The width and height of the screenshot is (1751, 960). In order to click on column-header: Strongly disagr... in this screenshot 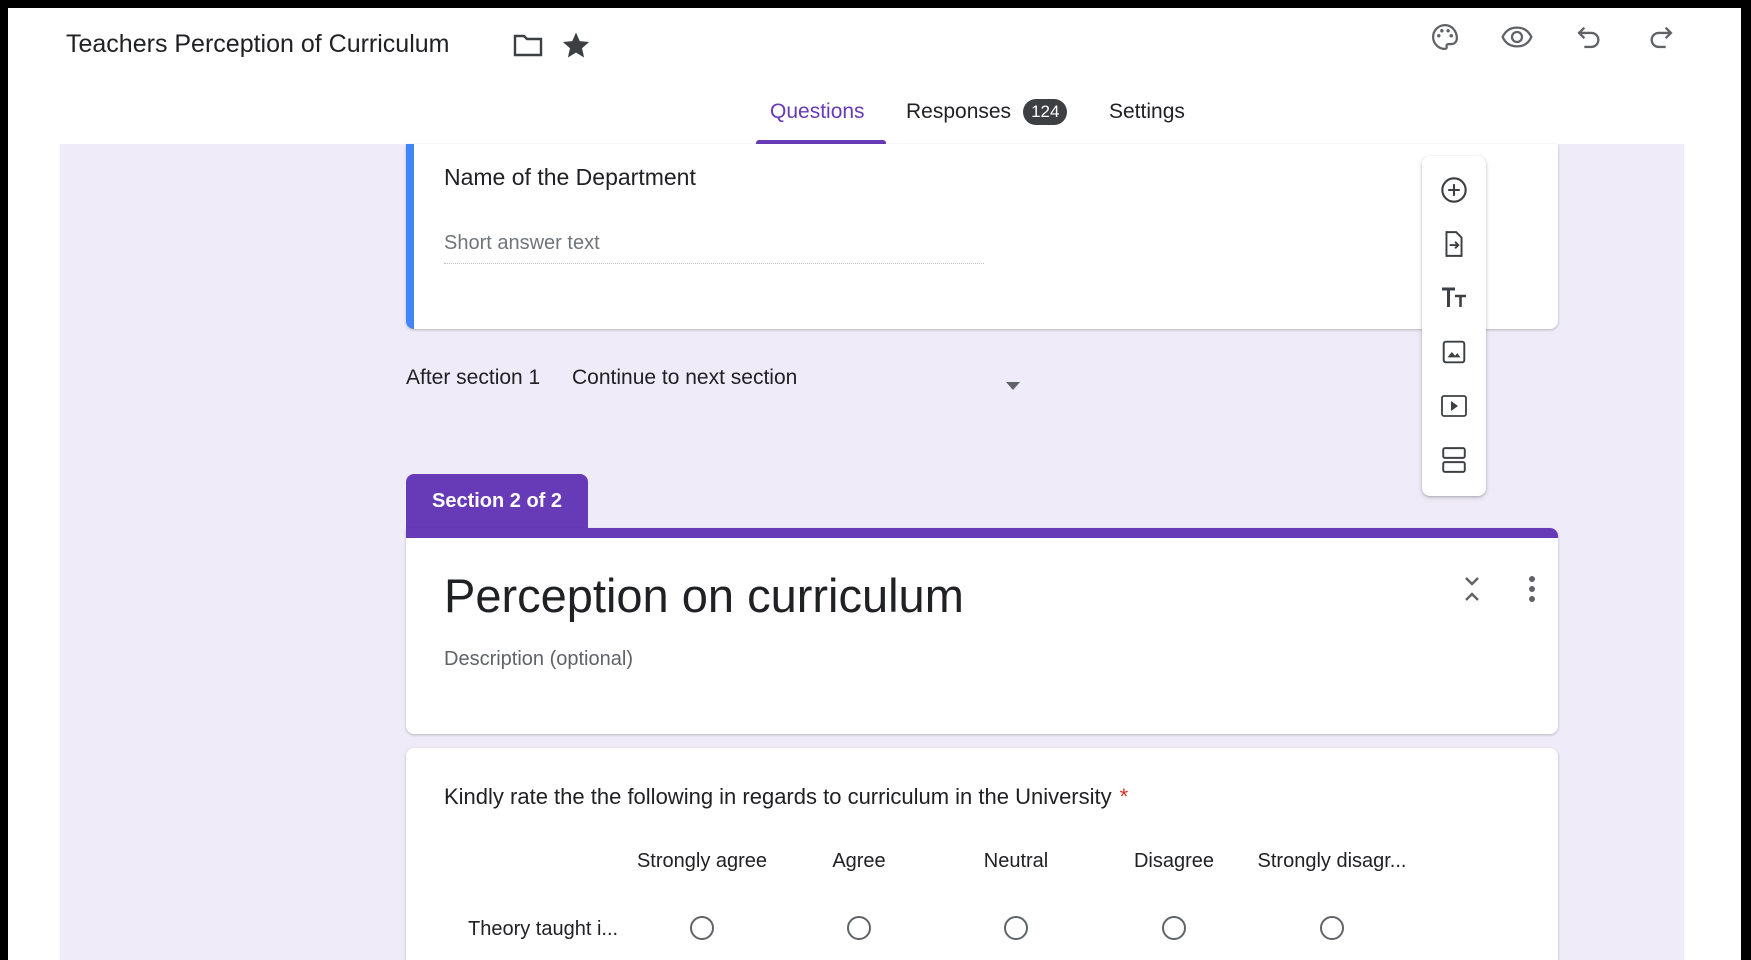, I will do `click(1332, 861)`.